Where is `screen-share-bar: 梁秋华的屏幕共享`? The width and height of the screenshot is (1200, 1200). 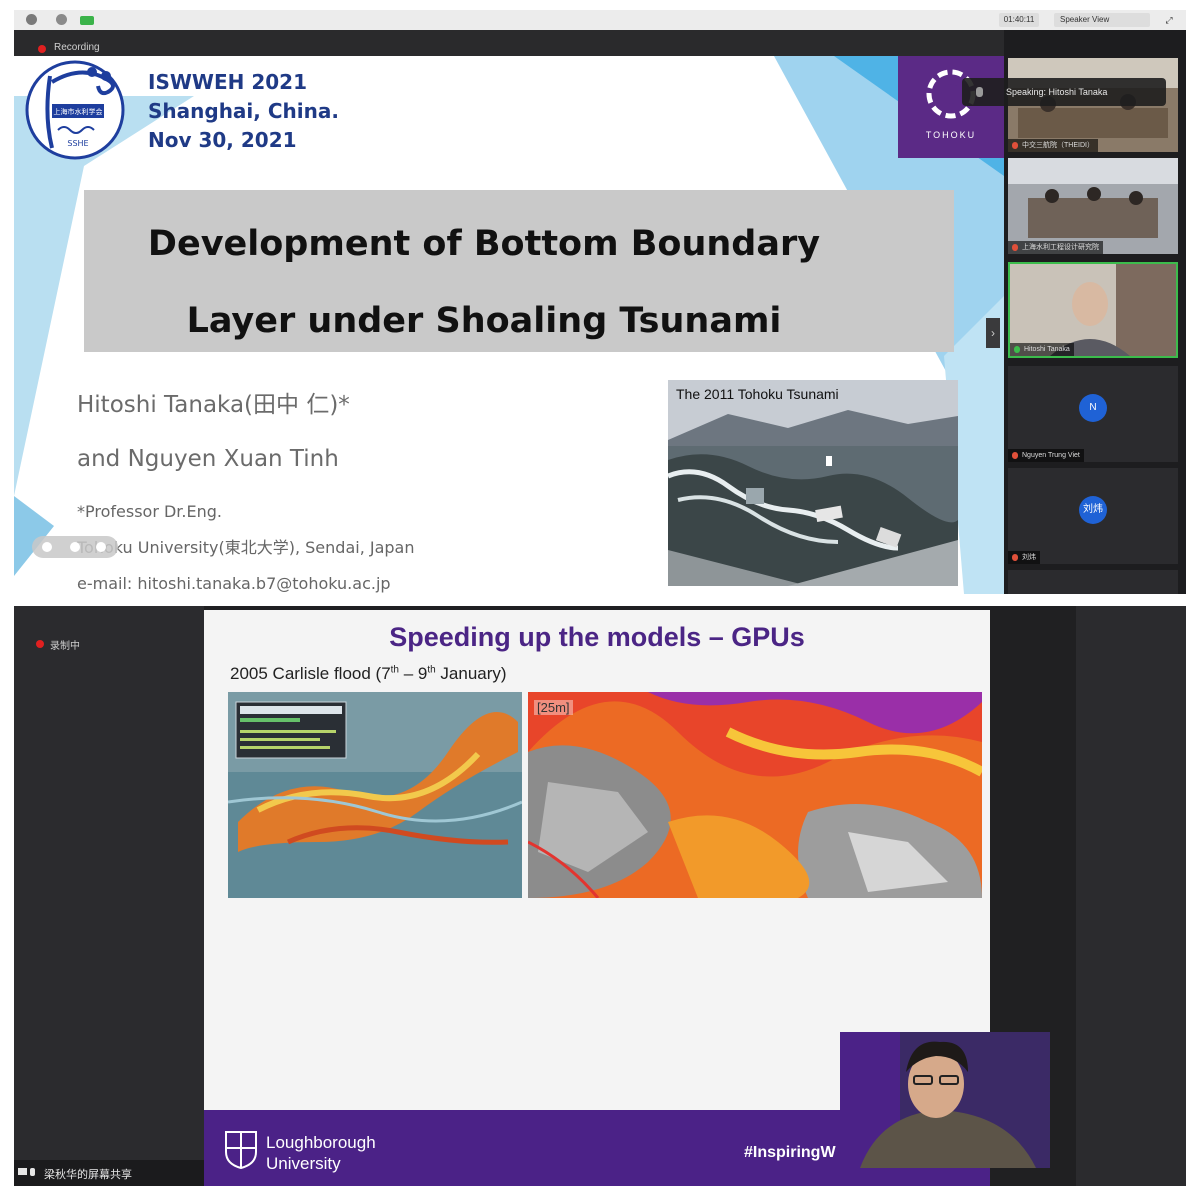
screen-share-bar: 梁秋华的屏幕共享 is located at coordinates (109, 1173).